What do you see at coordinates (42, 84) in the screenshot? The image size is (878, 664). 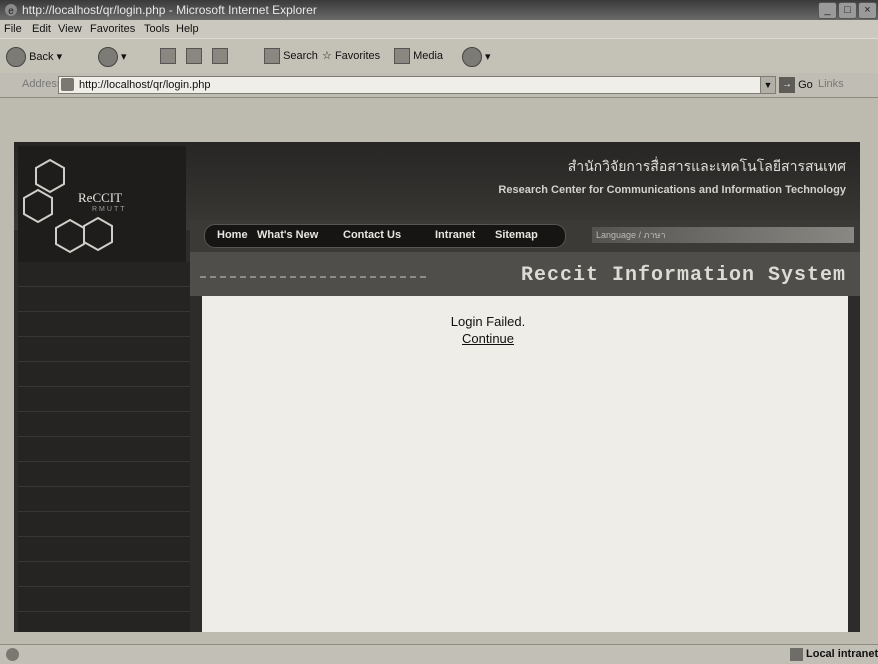 I see `address-label: Address` at bounding box center [42, 84].